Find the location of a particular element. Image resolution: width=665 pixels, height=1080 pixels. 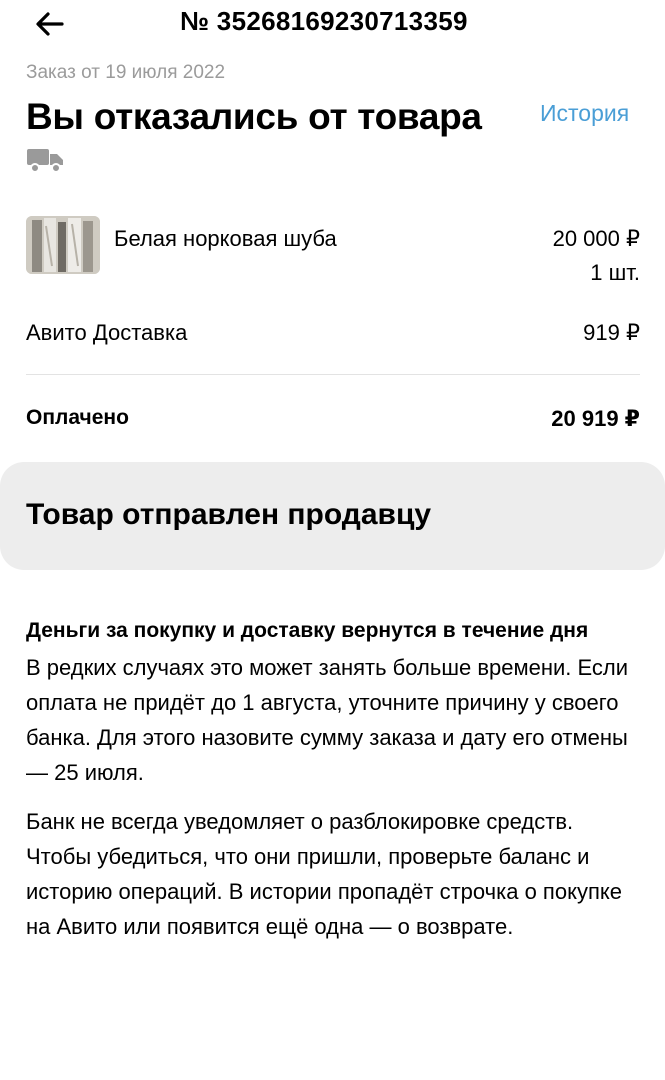

paid-total: 20 919 ₽ is located at coordinates (595, 418).